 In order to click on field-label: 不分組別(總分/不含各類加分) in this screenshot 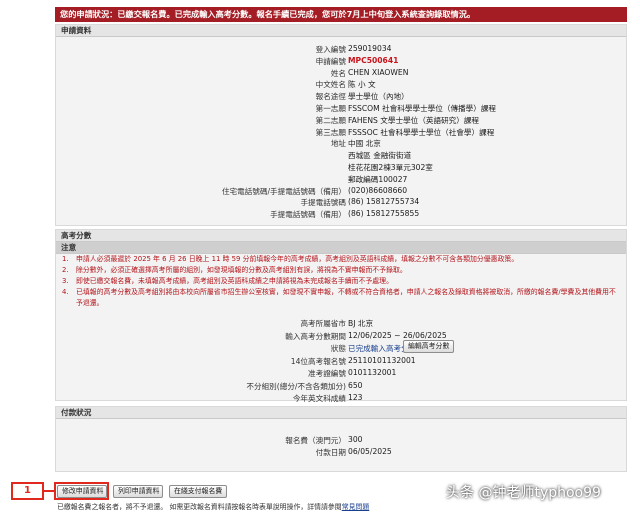, I will do `click(296, 386)`.